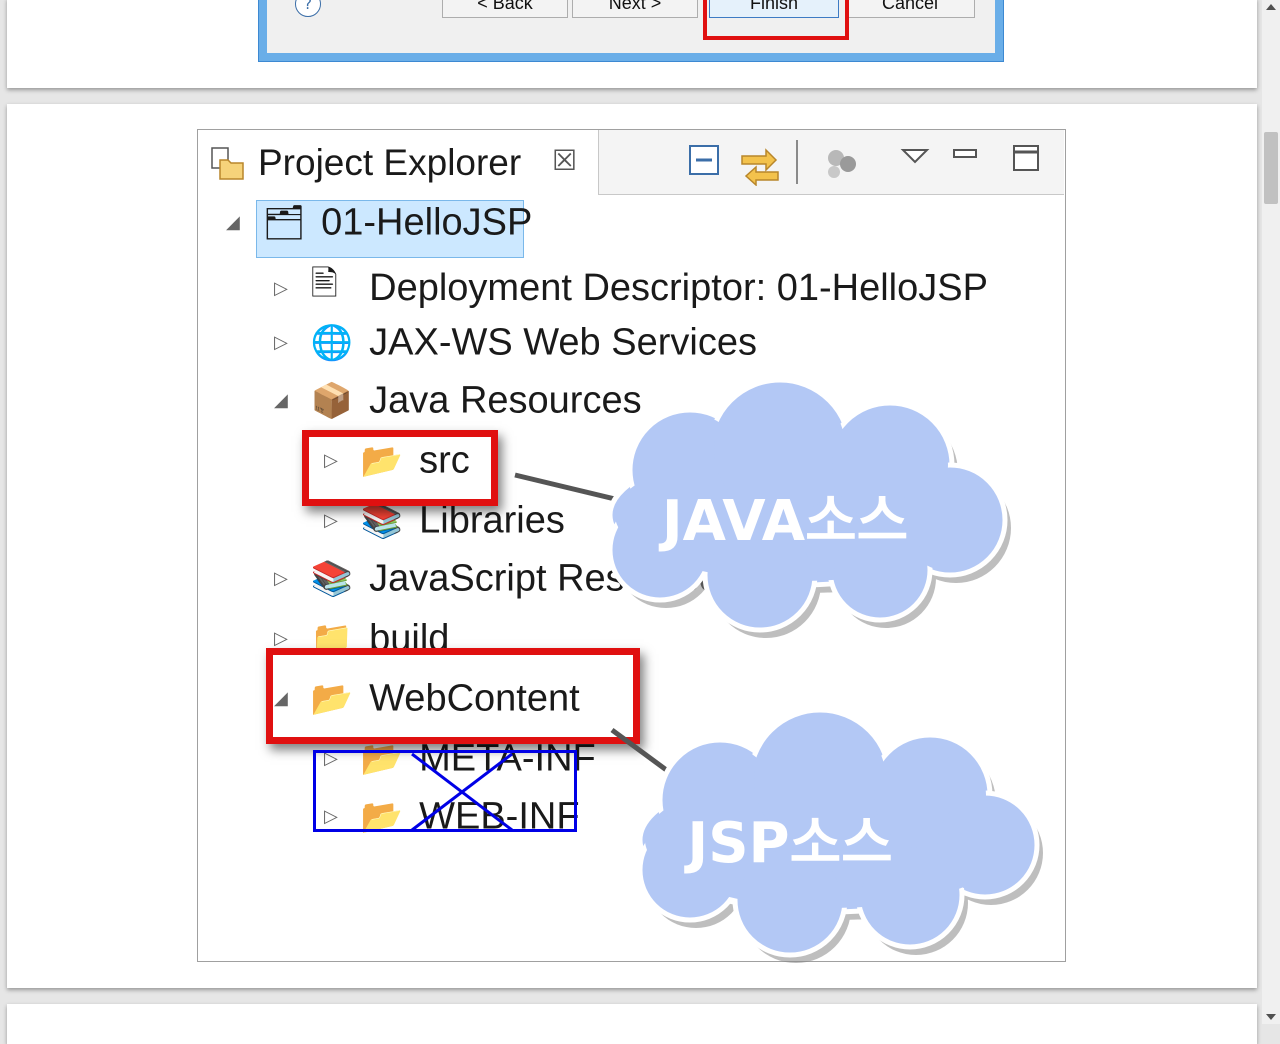  Describe the element at coordinates (1271, 168) in the screenshot. I see `scroll-thumb` at that location.